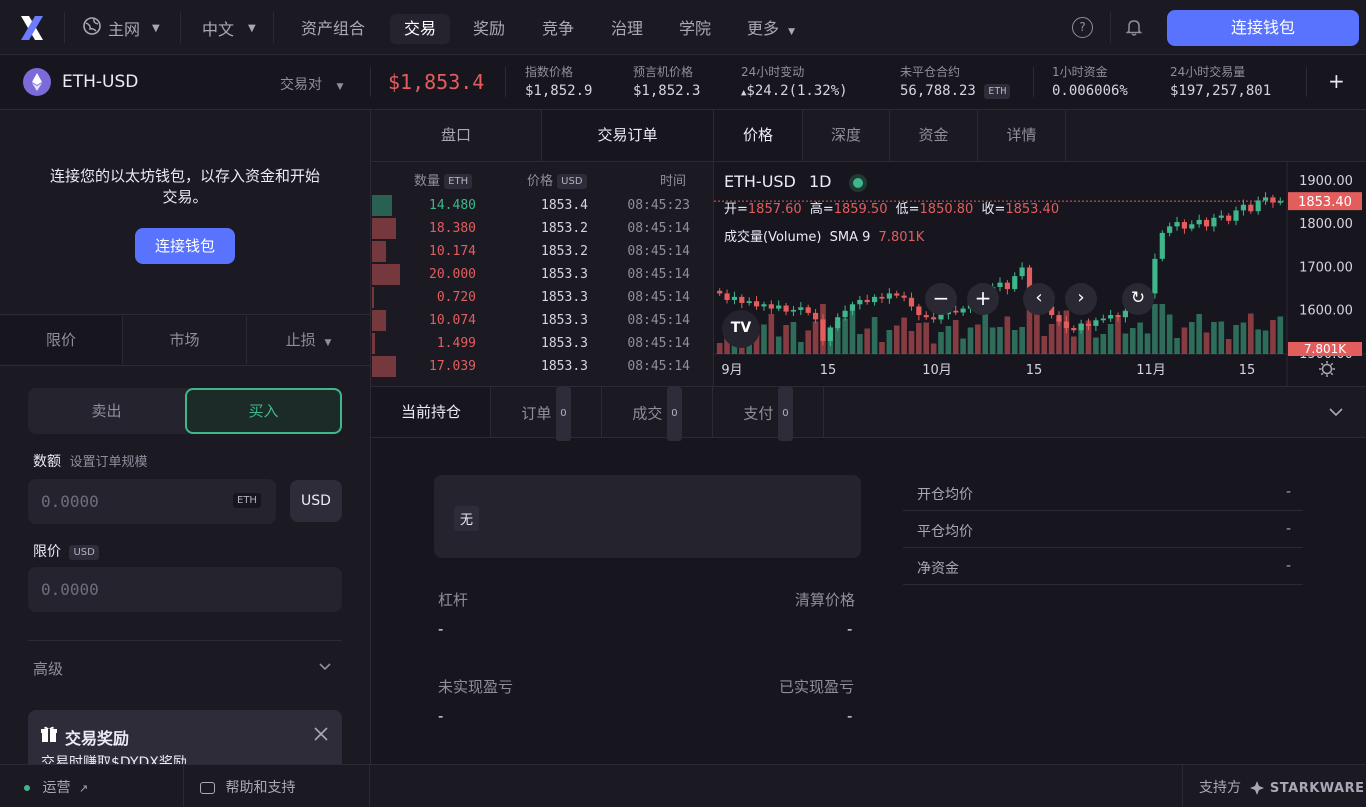 This screenshot has width=1366, height=807. Describe the element at coordinates (695, 29) in the screenshot. I see `nav-academy: 学院` at that location.